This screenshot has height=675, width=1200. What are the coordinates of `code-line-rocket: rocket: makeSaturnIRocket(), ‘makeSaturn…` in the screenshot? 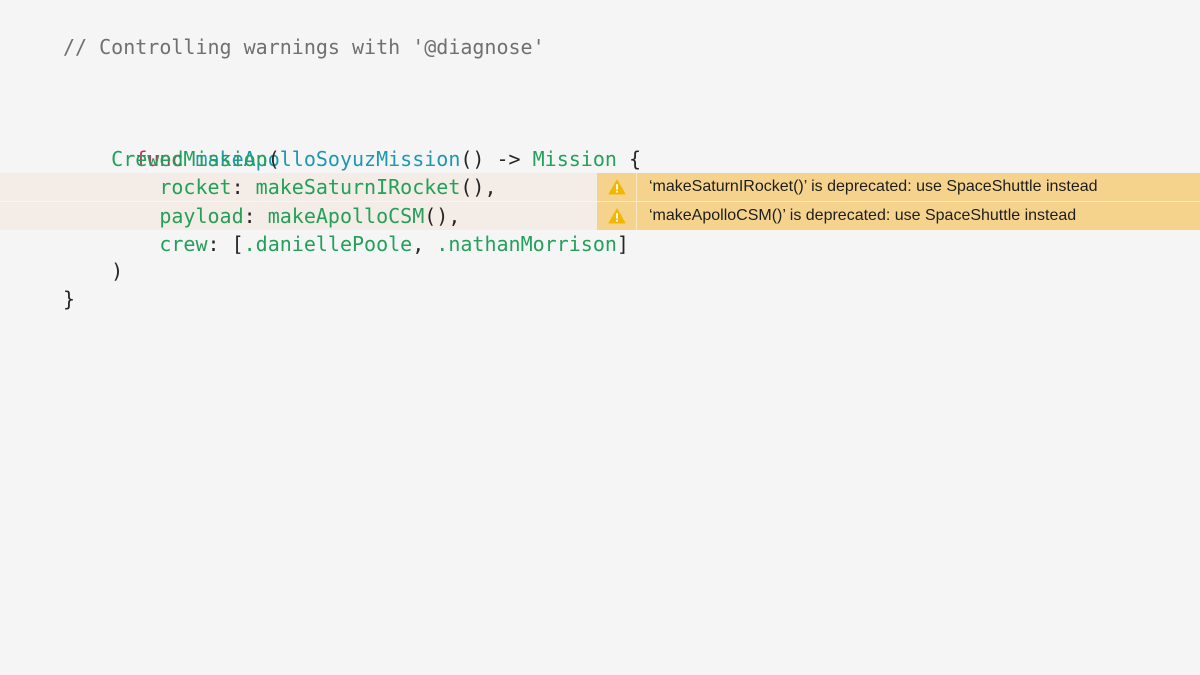 It's located at (600, 187).